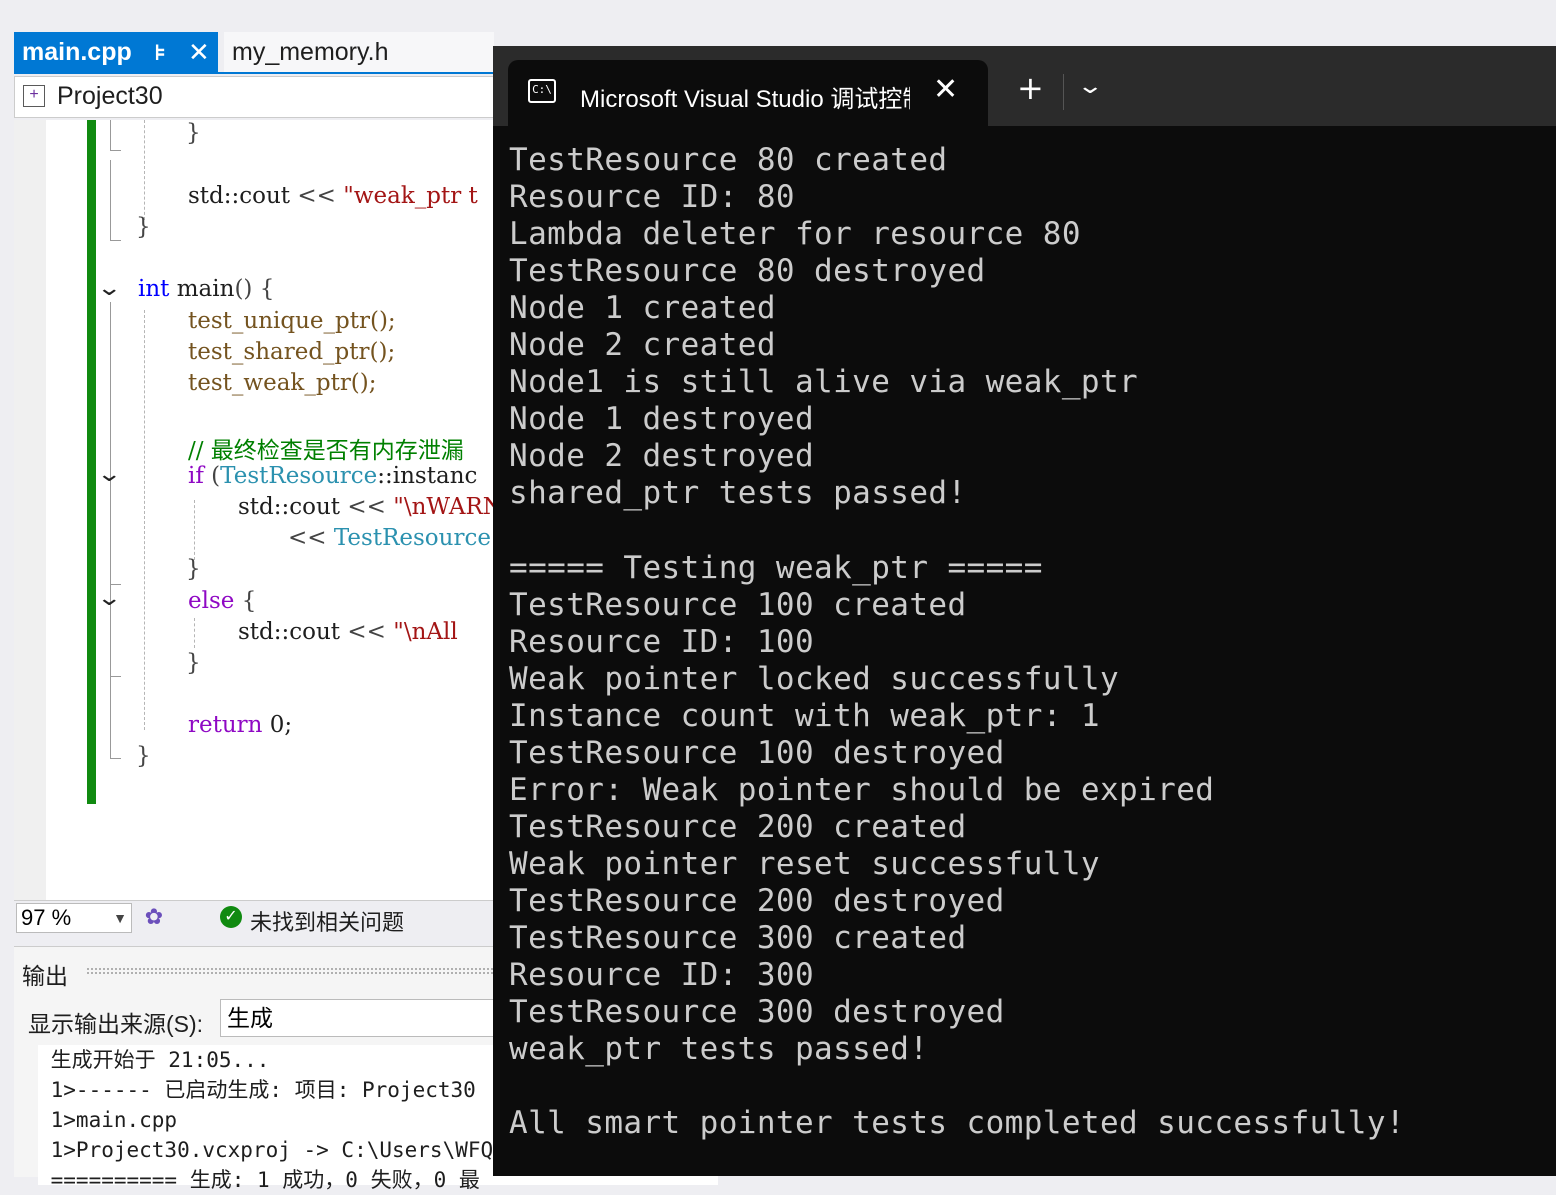  Describe the element at coordinates (757, 1012) in the screenshot. I see `terminal-line: TestResource 300 destroyed` at that location.